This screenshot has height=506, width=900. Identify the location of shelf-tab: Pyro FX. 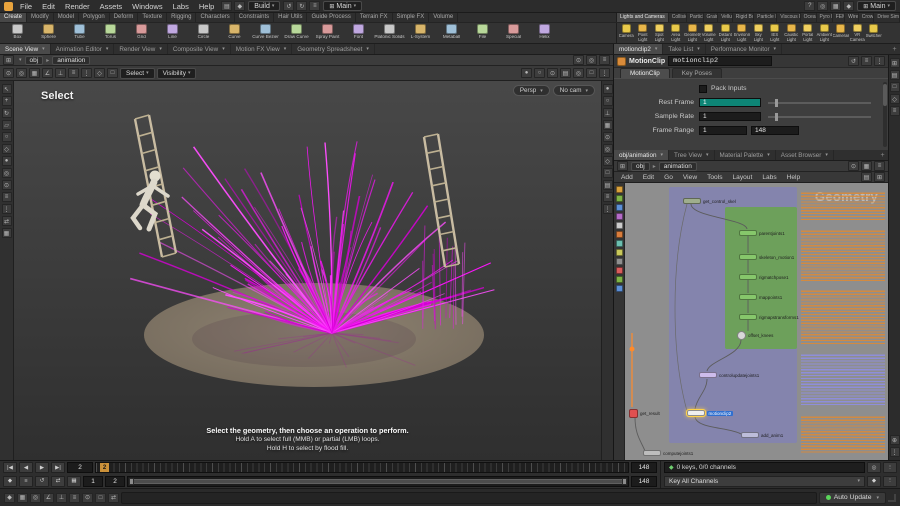
(824, 17).